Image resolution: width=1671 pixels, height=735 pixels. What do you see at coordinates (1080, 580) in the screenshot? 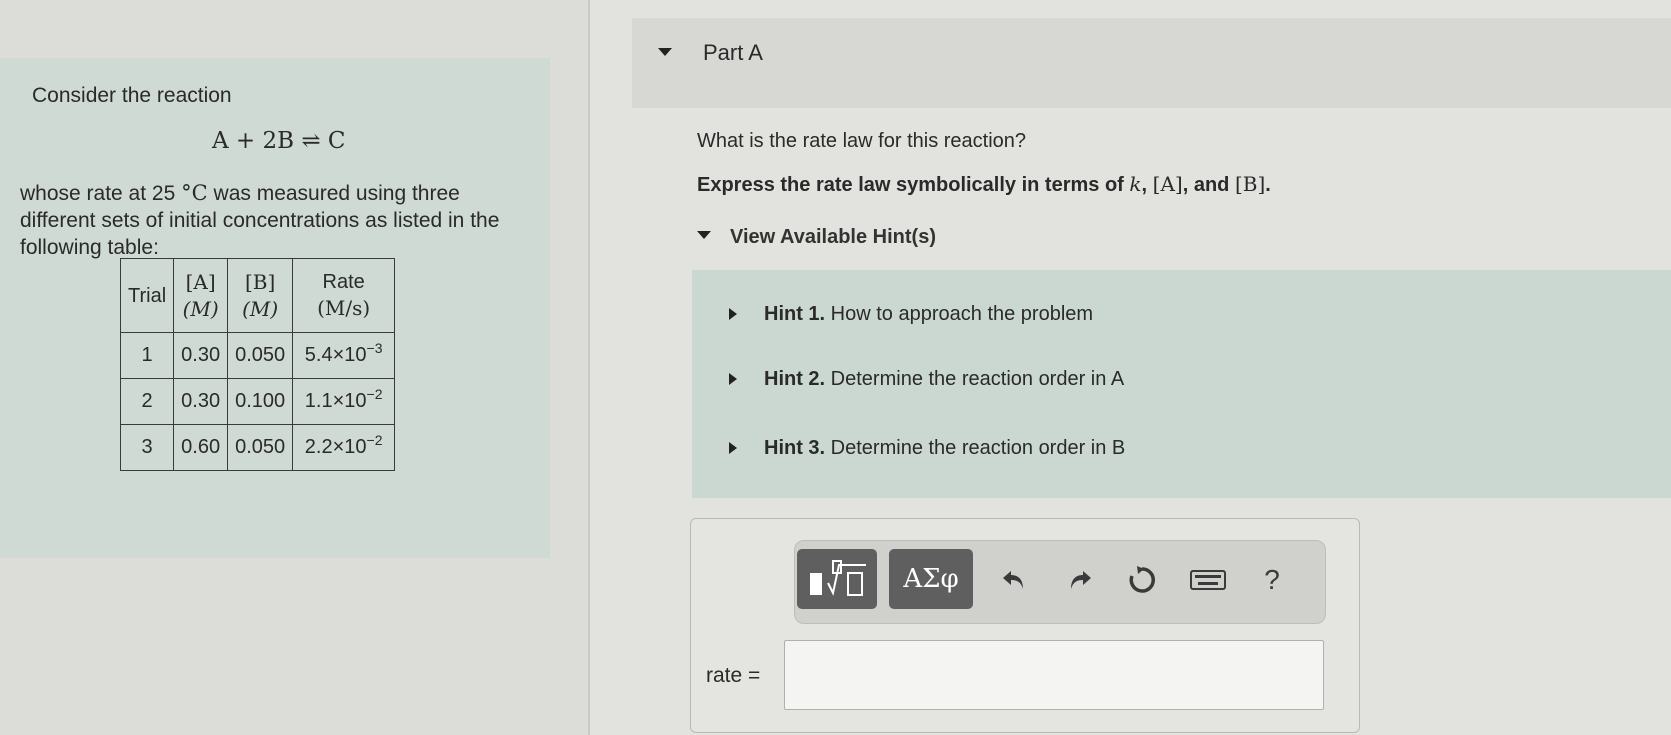
I see `redo-icon` at bounding box center [1080, 580].